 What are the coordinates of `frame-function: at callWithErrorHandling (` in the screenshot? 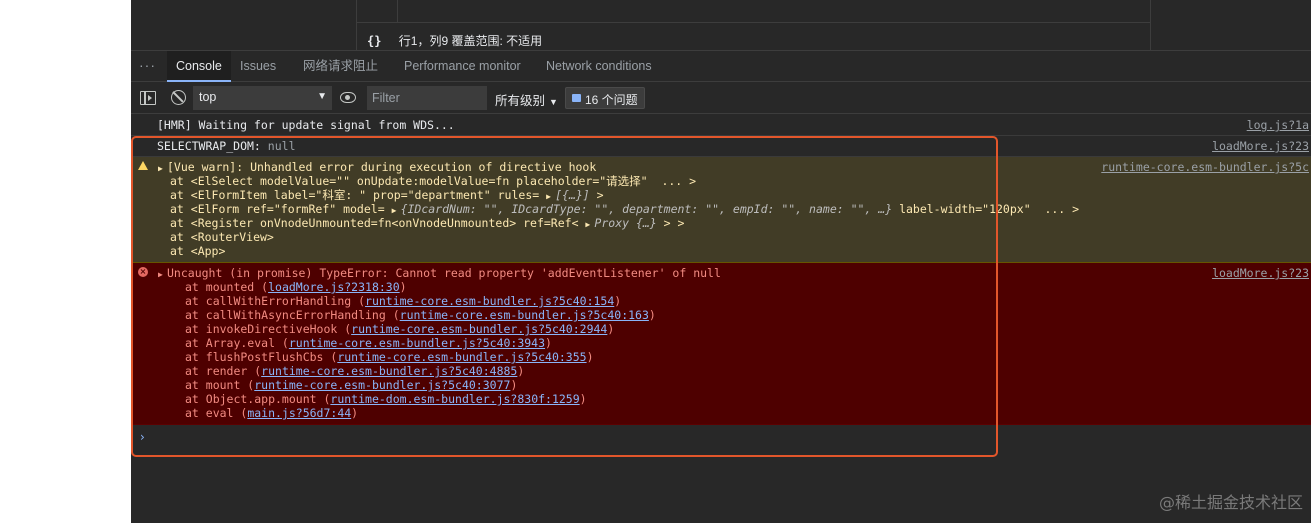 It's located at (275, 301).